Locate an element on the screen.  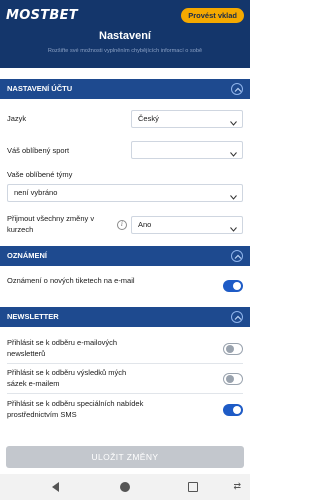
teams-value: není vybráno is located at coordinates (36, 192).